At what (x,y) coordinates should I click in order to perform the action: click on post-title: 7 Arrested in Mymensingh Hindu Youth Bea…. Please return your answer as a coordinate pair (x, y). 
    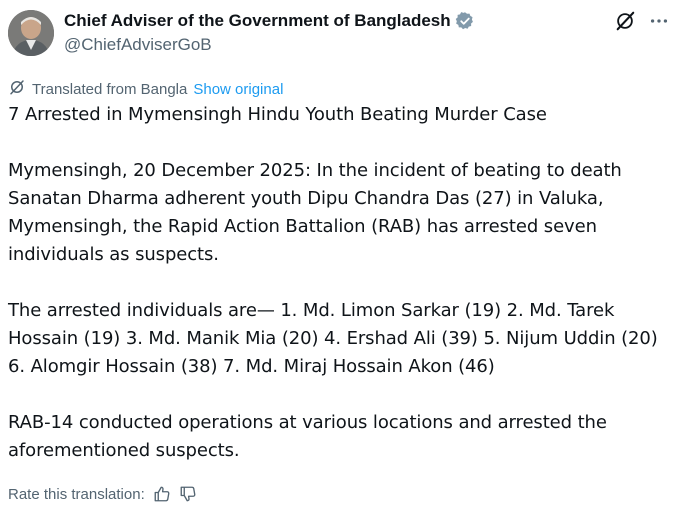
    Looking at the image, I should click on (277, 114).